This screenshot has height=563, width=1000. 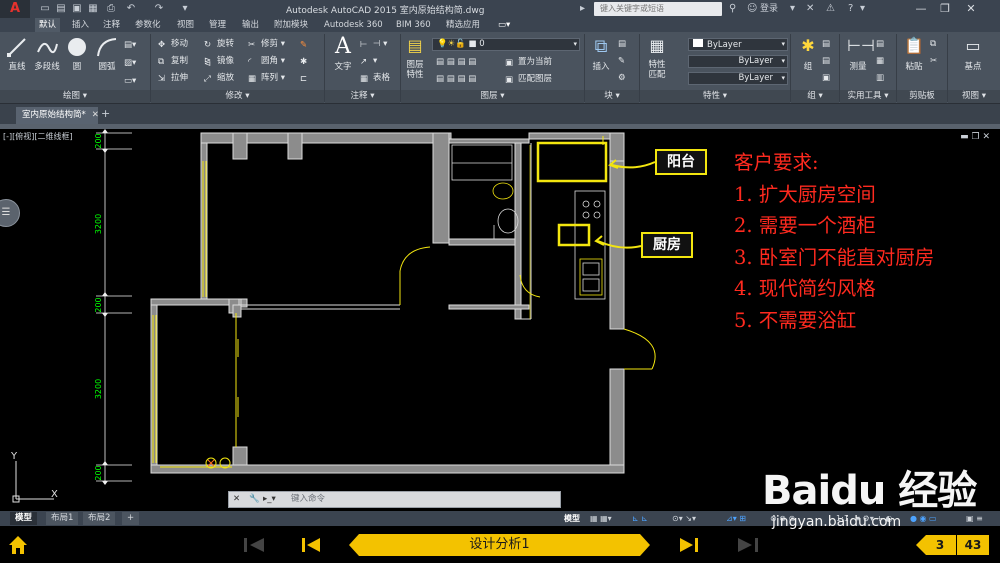 What do you see at coordinates (738, 61) in the screenshot?
I see `linetype-dropdown: ByLayer ▾` at bounding box center [738, 61].